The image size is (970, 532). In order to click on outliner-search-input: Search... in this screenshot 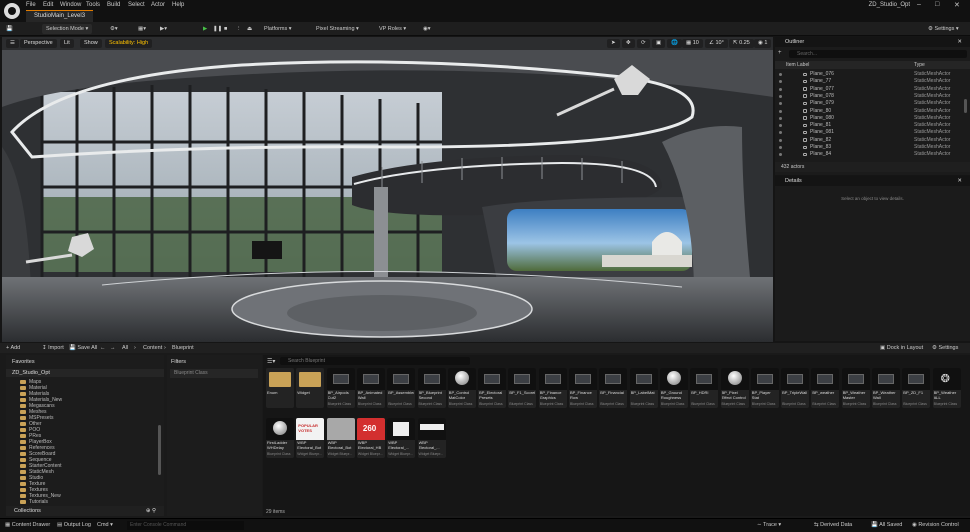, I will do `click(878, 54)`.